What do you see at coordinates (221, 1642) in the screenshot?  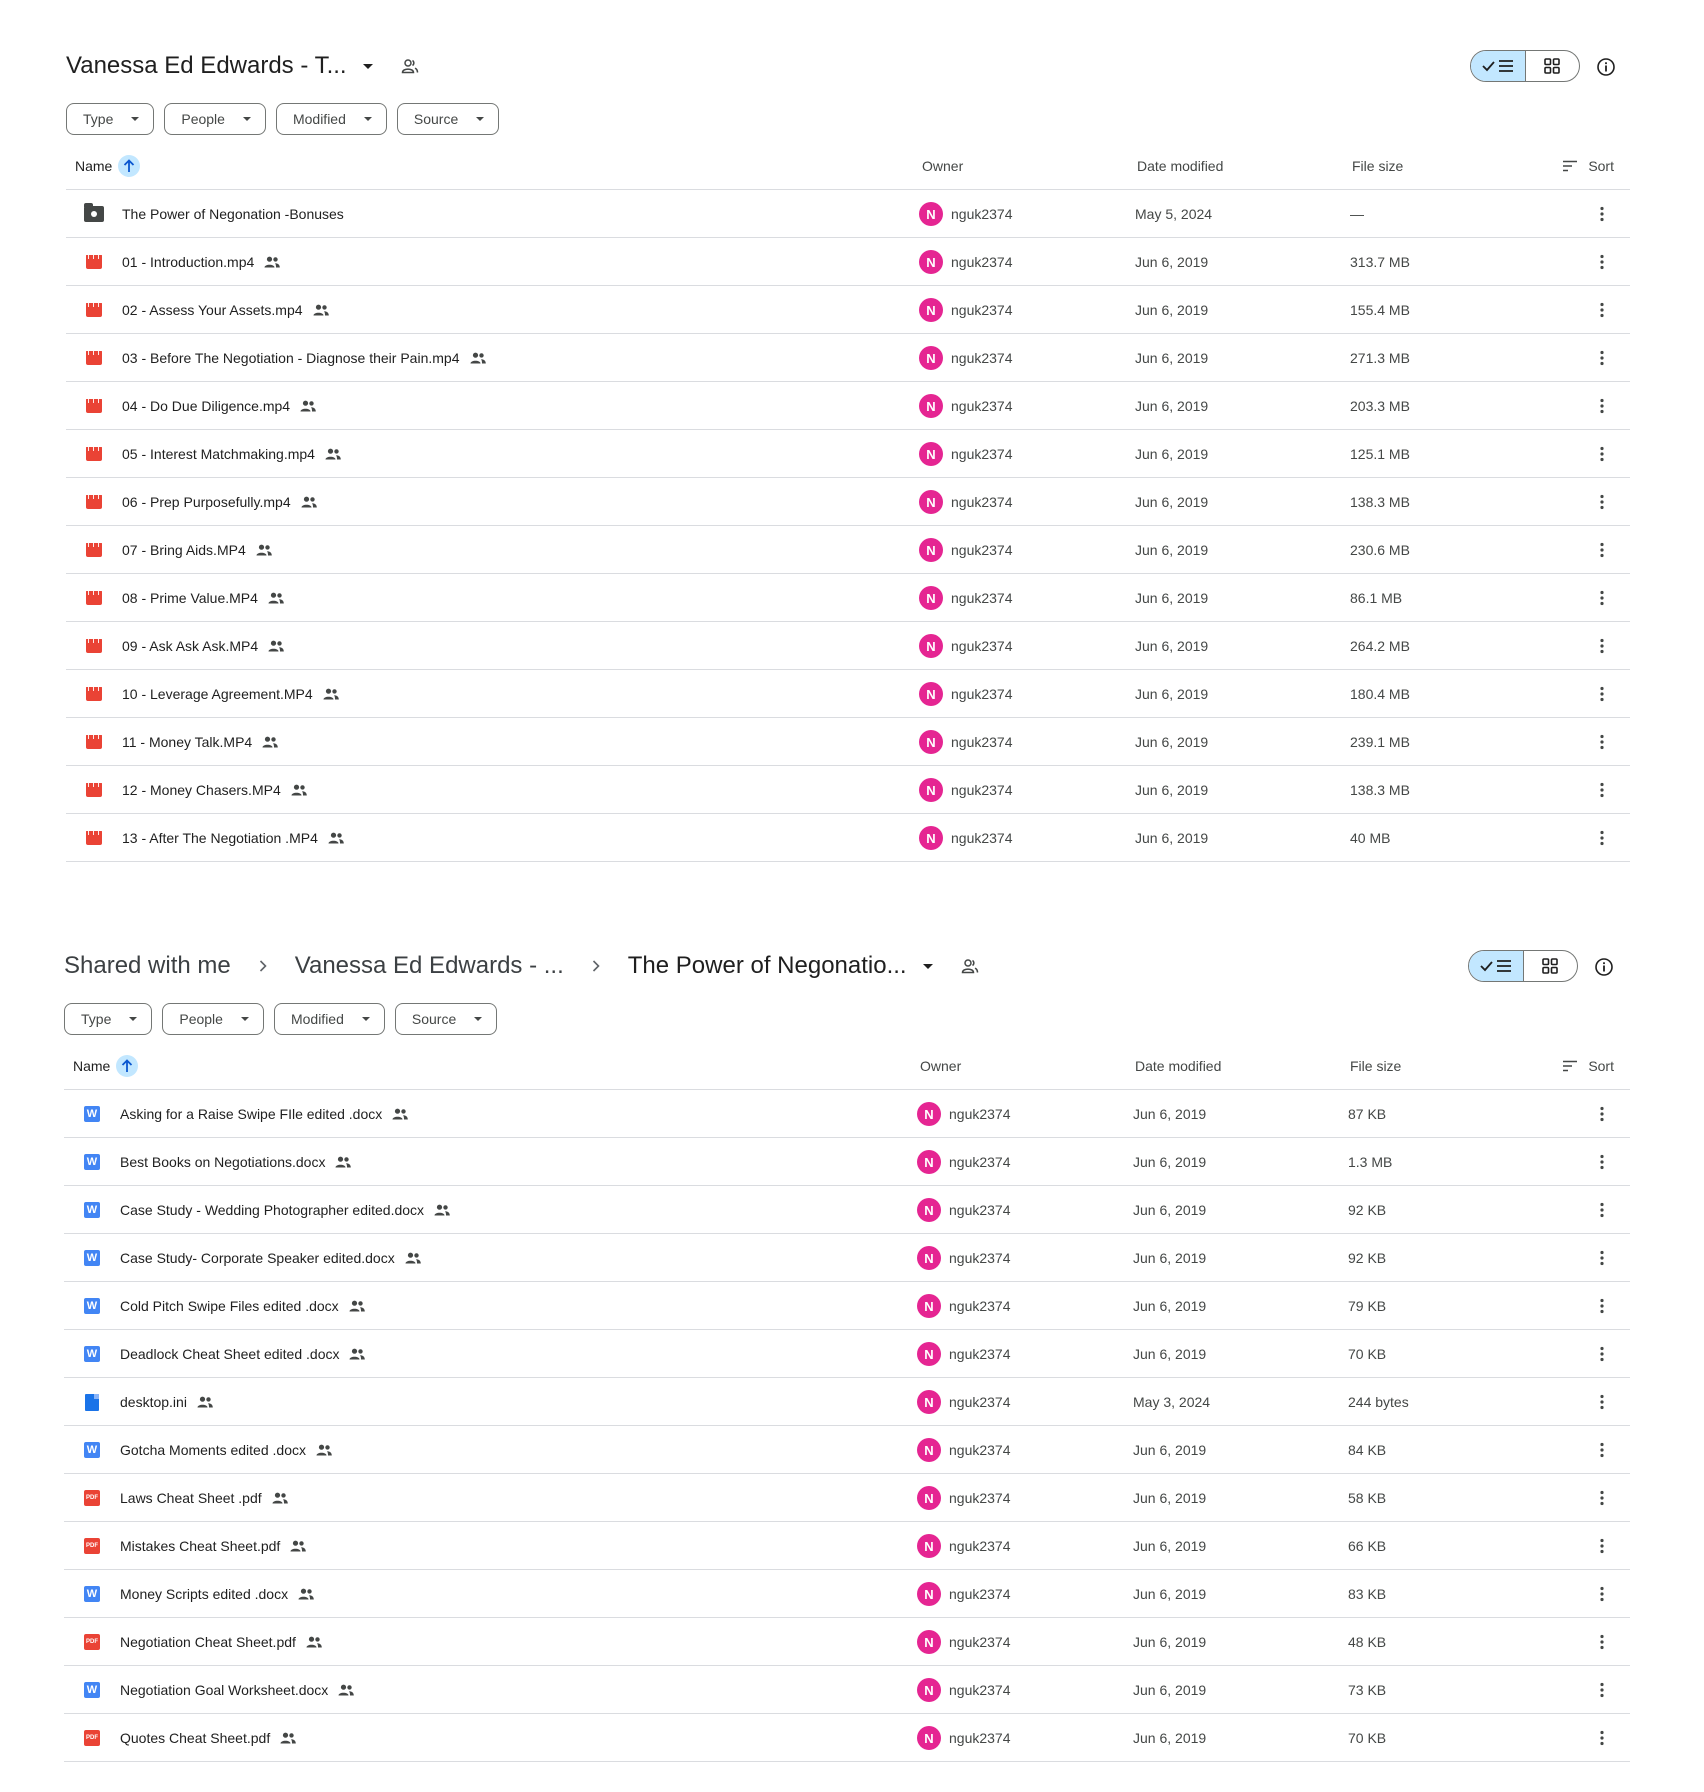 I see `file-name-cell: Negotiation Cheat Sheet.pdf` at bounding box center [221, 1642].